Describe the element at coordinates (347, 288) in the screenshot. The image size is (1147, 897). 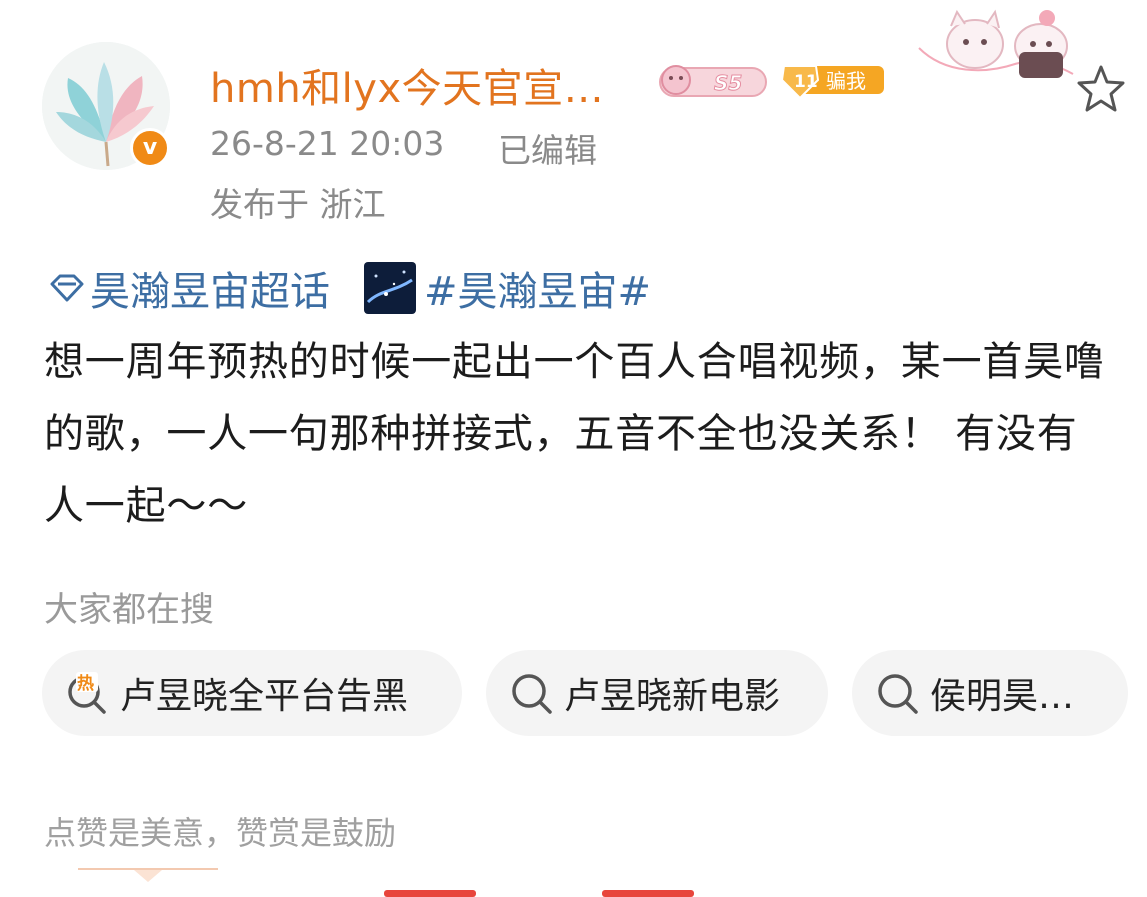
I see `topic-row: 昊瀚昱宙超话 #昊瀚昱宙#` at that location.